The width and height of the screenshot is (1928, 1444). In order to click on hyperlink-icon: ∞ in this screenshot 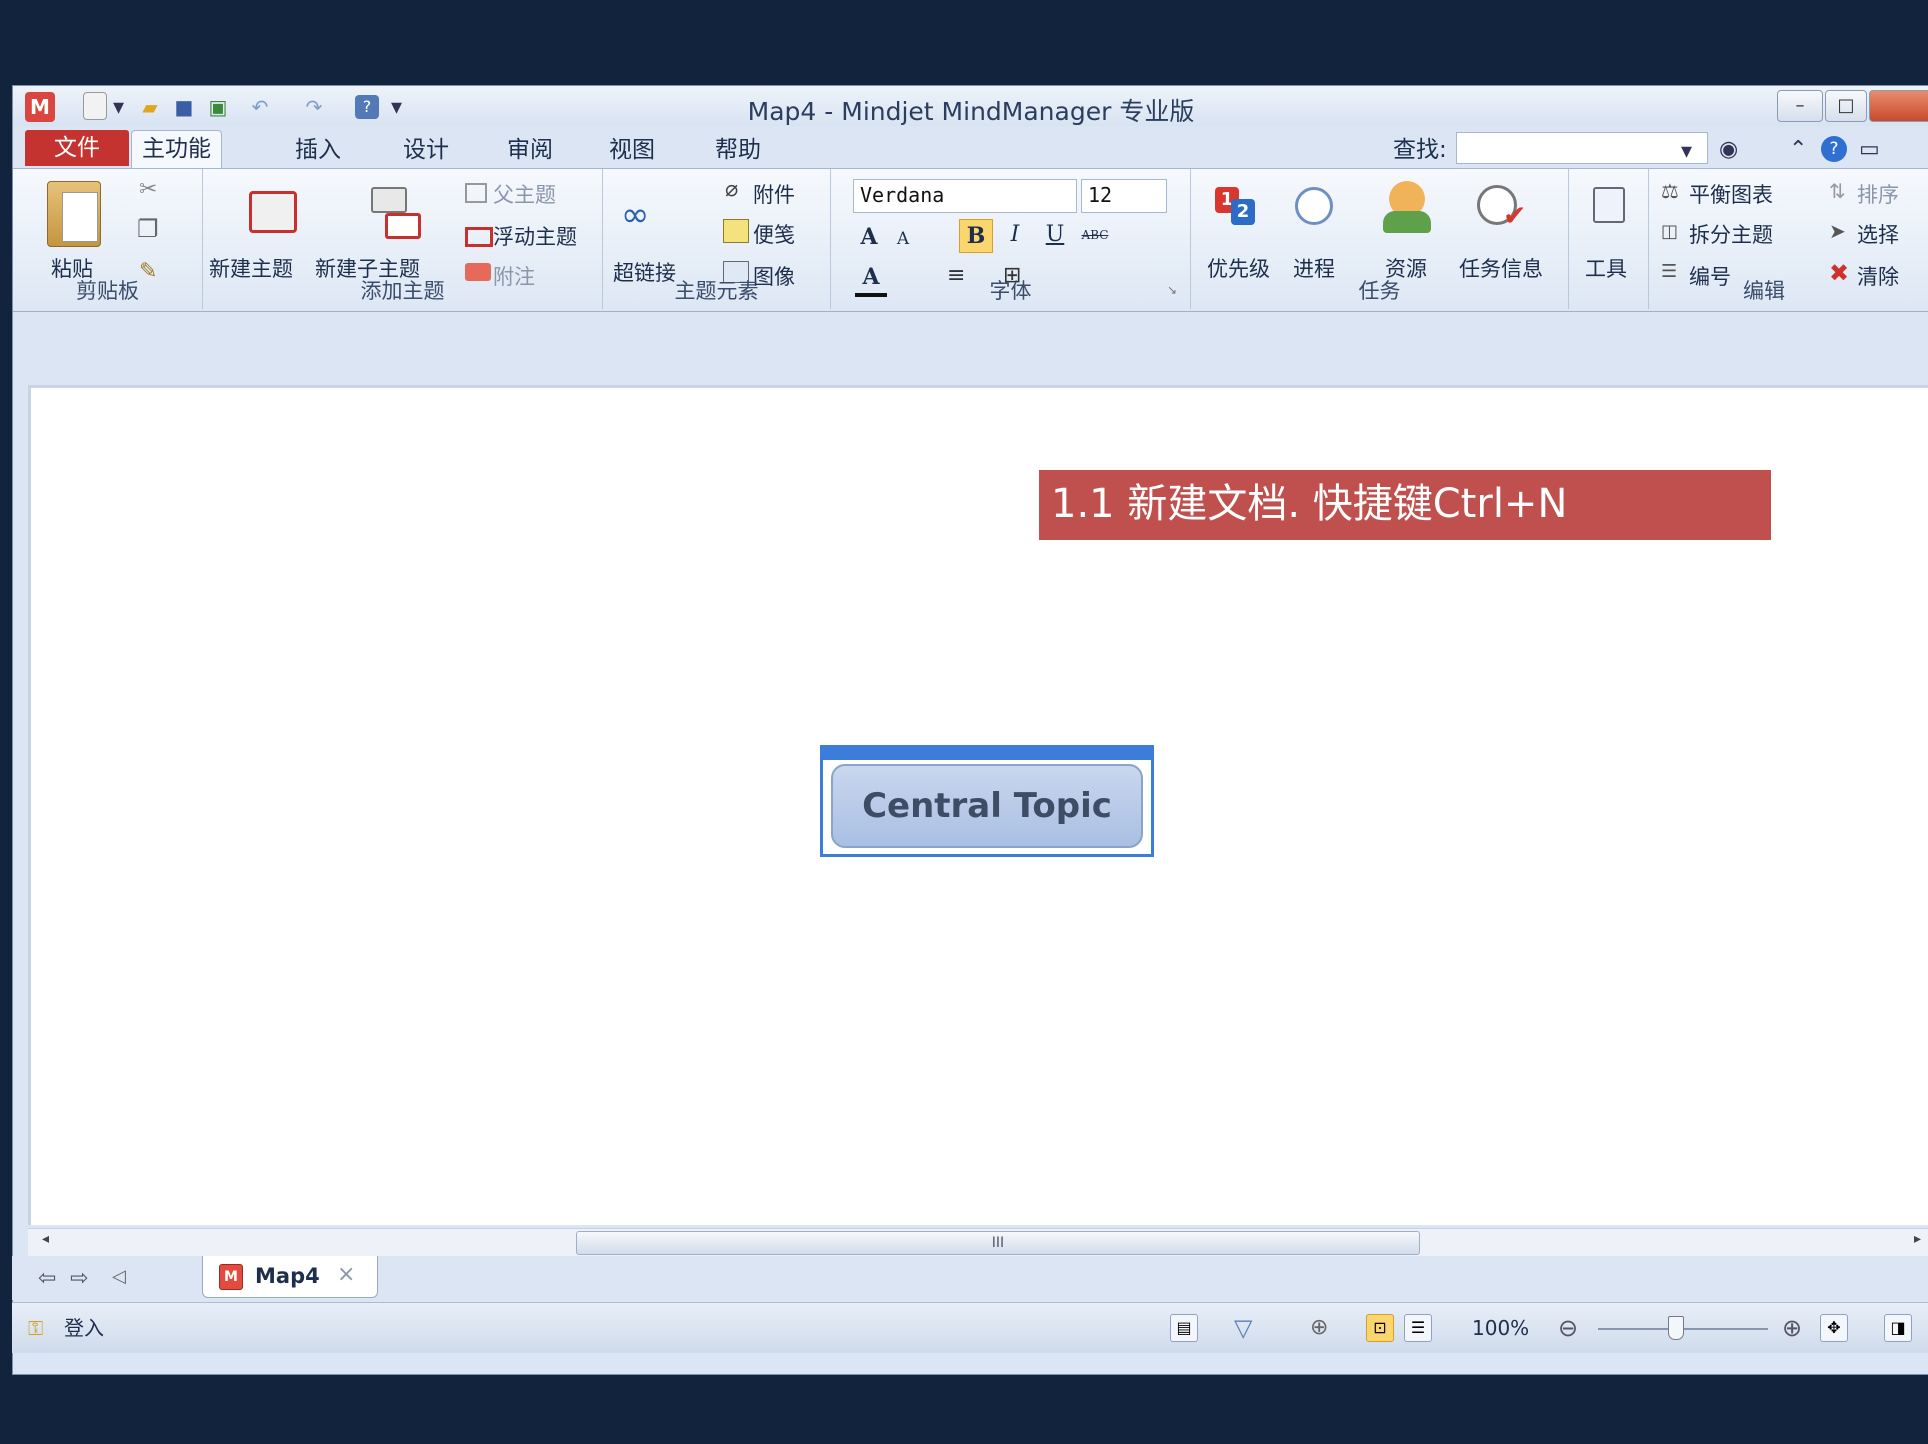, I will do `click(635, 215)`.